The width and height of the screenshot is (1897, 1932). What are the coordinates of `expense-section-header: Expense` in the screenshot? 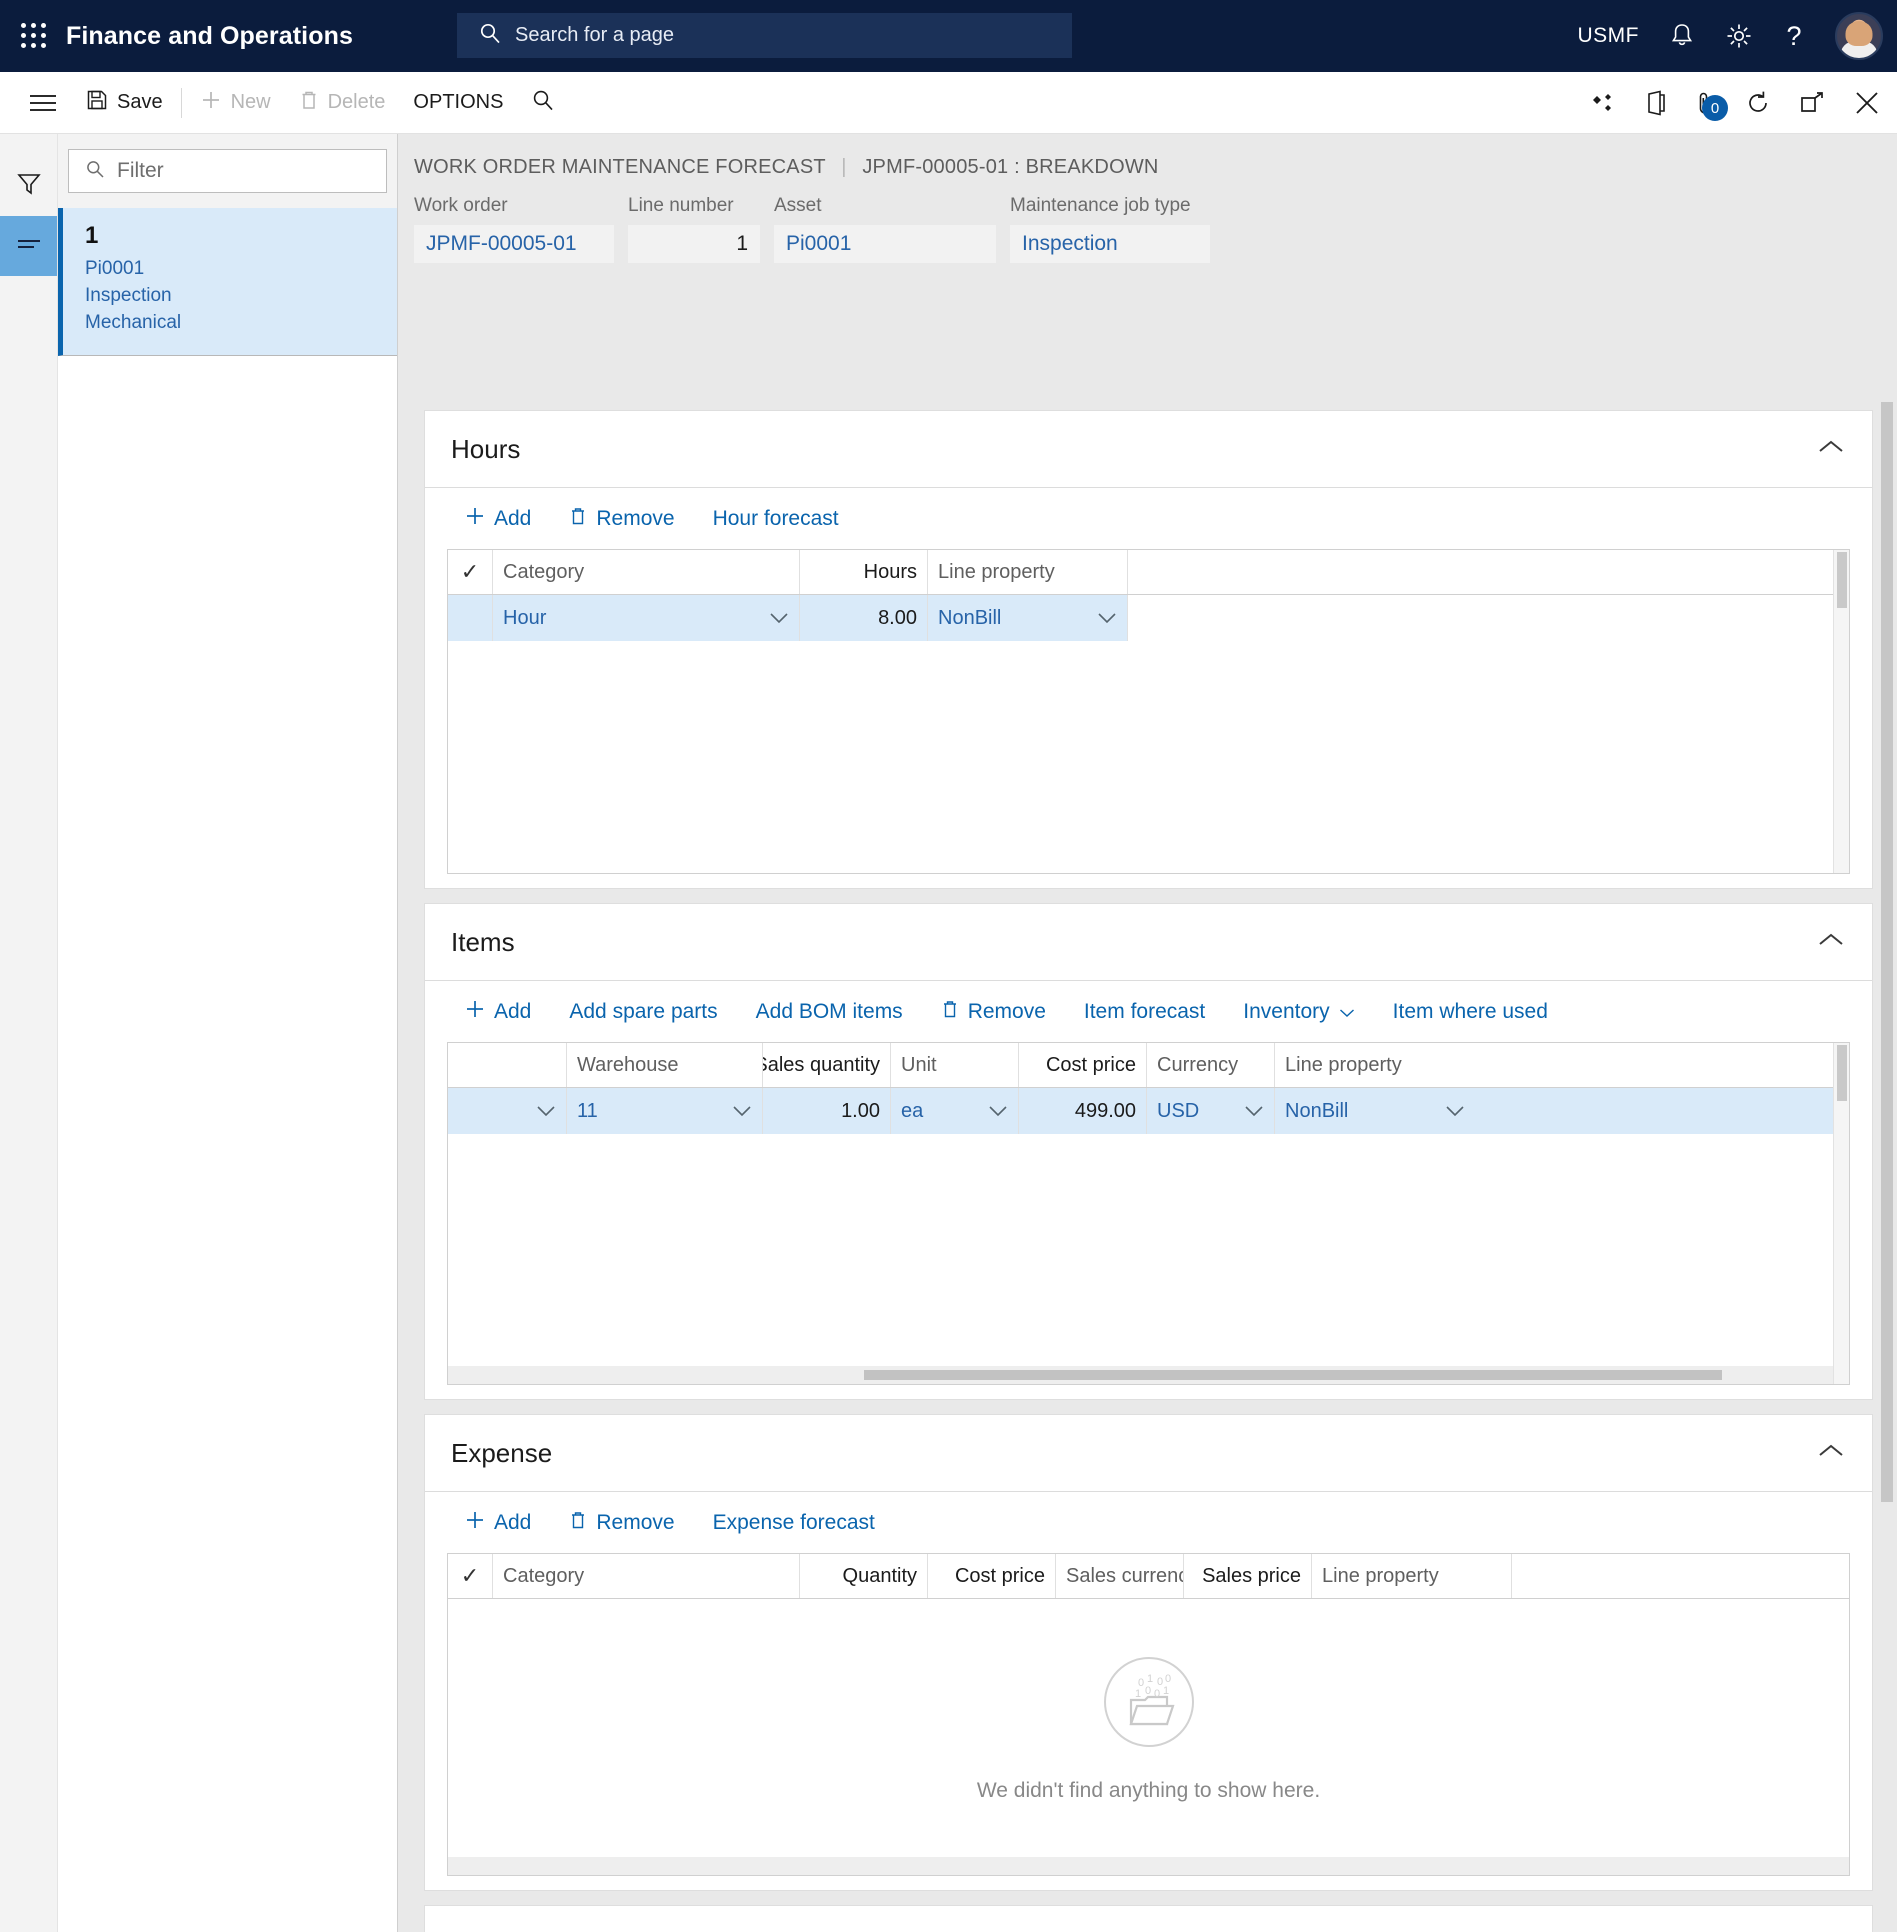 It's located at (1148, 1453).